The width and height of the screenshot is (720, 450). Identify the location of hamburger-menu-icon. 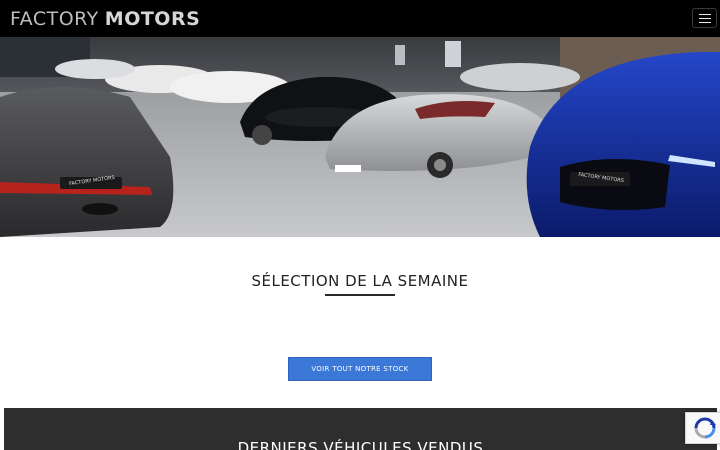
(704, 14).